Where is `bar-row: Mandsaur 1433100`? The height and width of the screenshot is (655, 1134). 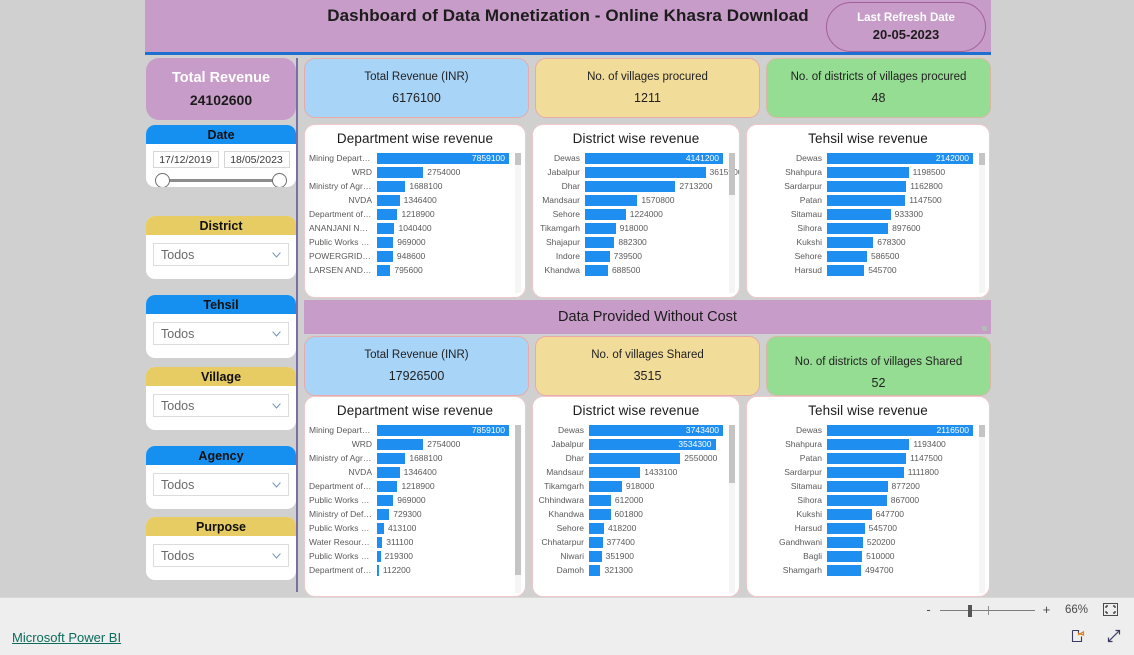 bar-row: Mandsaur 1433100 is located at coordinates (630, 472).